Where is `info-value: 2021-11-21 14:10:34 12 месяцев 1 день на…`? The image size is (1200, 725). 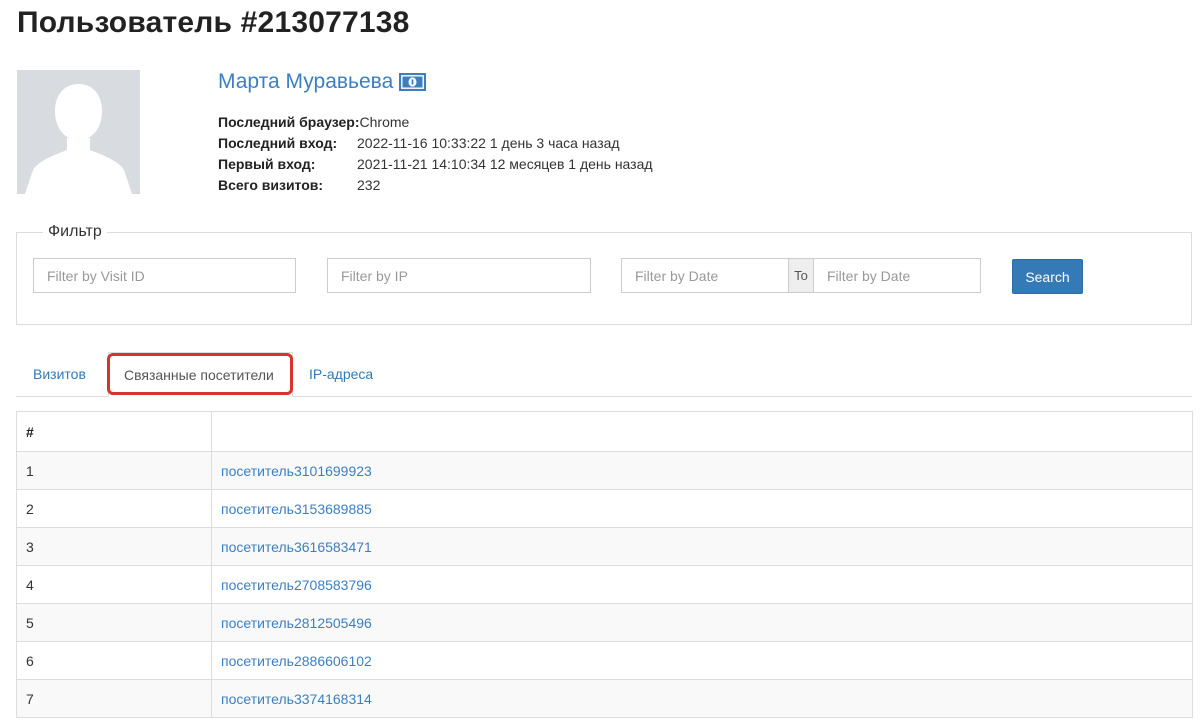
info-value: 2021-11-21 14:10:34 12 месяцев 1 день на… is located at coordinates (505, 164).